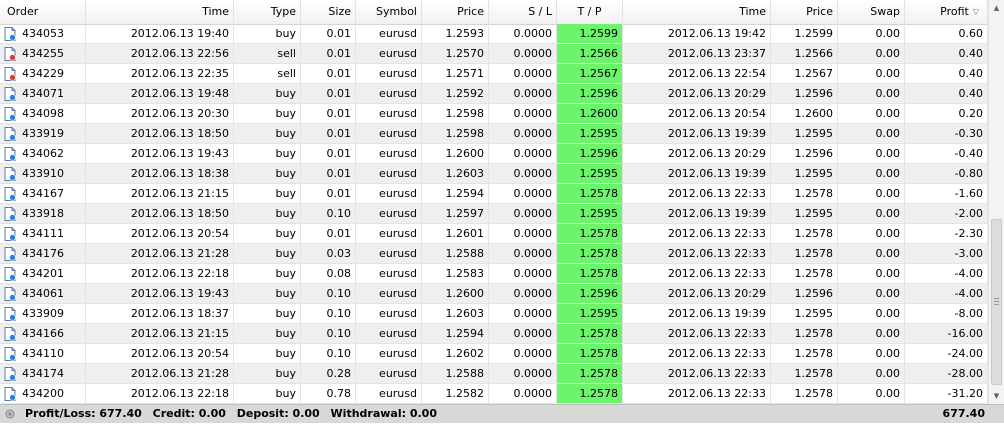 This screenshot has height=433, width=1004. I want to click on order-number: 434229, so click(43, 73).